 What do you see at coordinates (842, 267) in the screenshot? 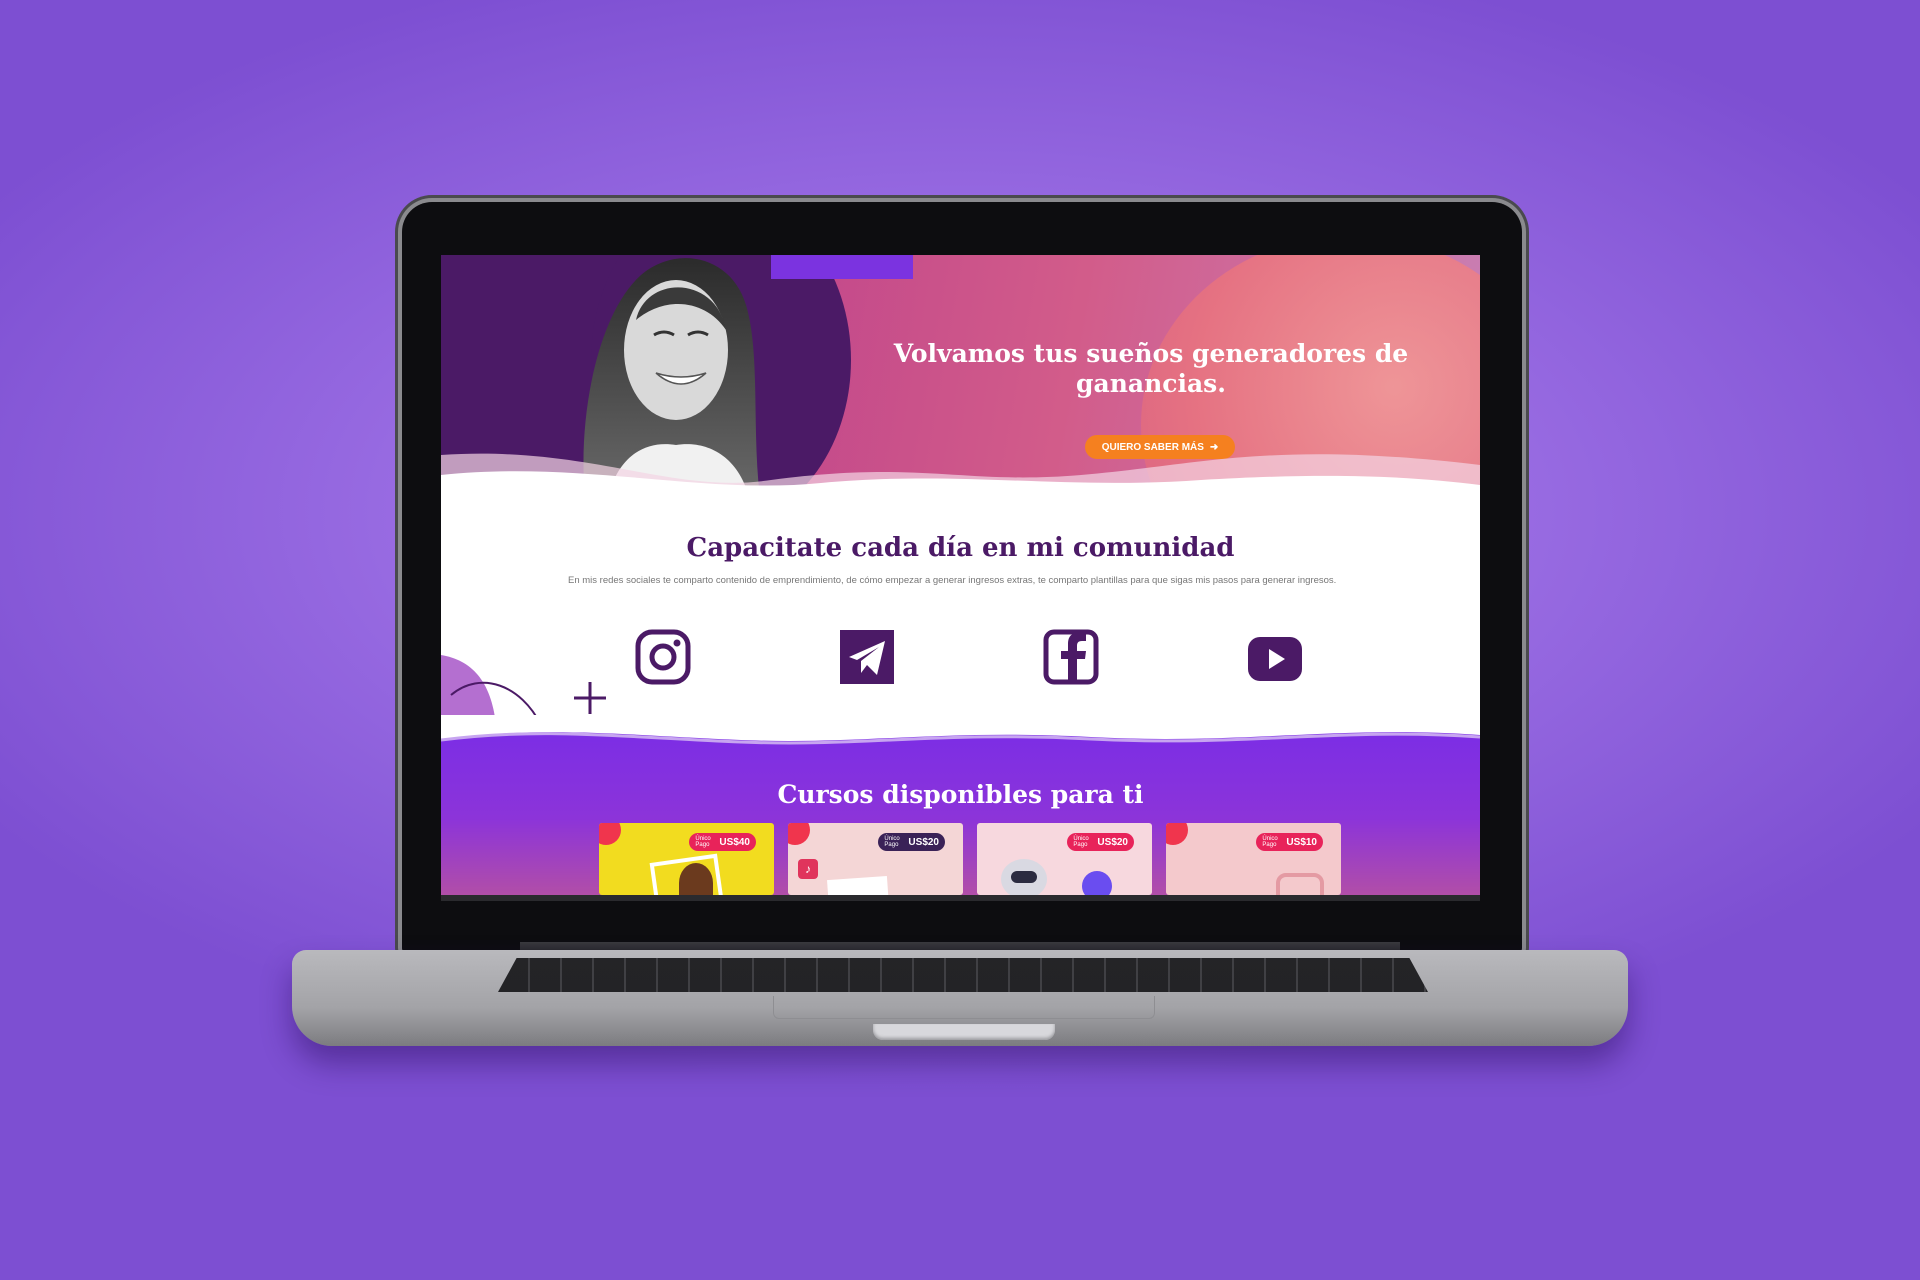
I see `hero-decor-bar` at bounding box center [842, 267].